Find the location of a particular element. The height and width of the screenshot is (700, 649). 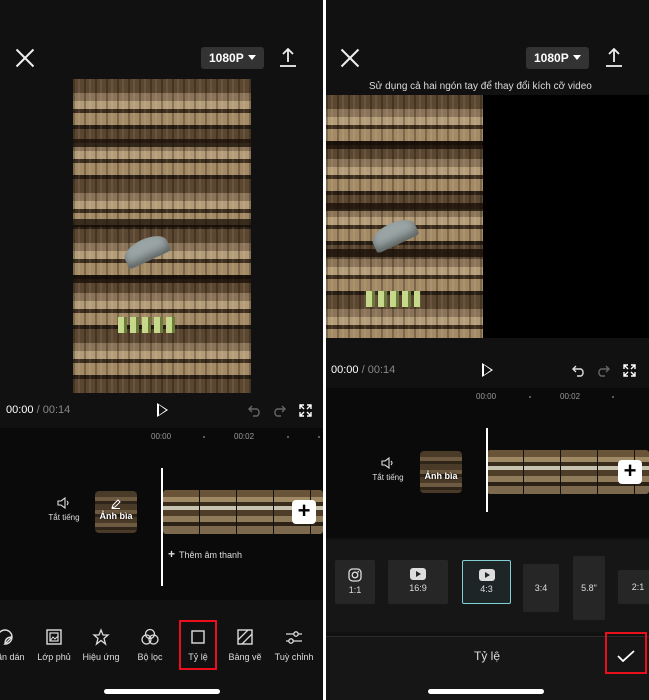

ratio-label: 1:1 is located at coordinates (355, 590).